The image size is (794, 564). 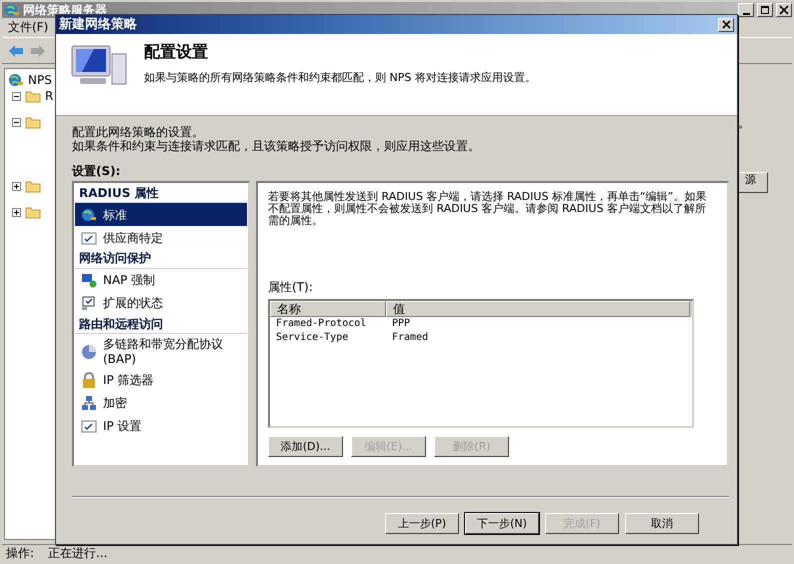 I want to click on settings-item: 扩展的状态, so click(x=161, y=303).